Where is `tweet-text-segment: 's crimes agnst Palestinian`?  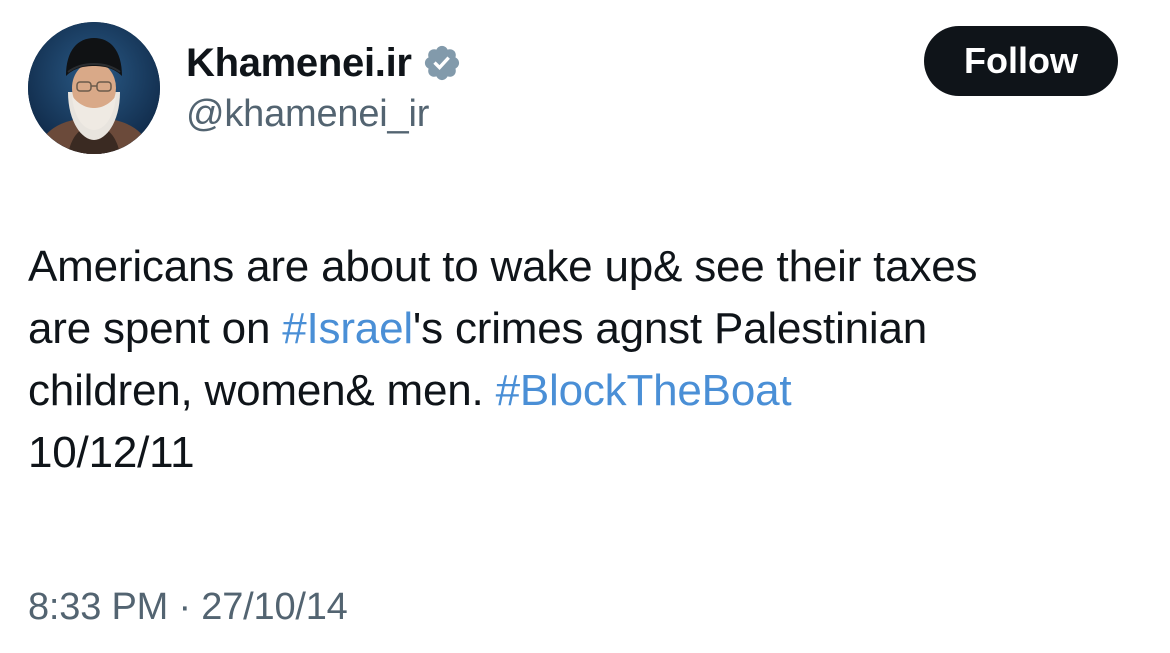
tweet-text-segment: 's crimes agnst Palestinian is located at coordinates (670, 328).